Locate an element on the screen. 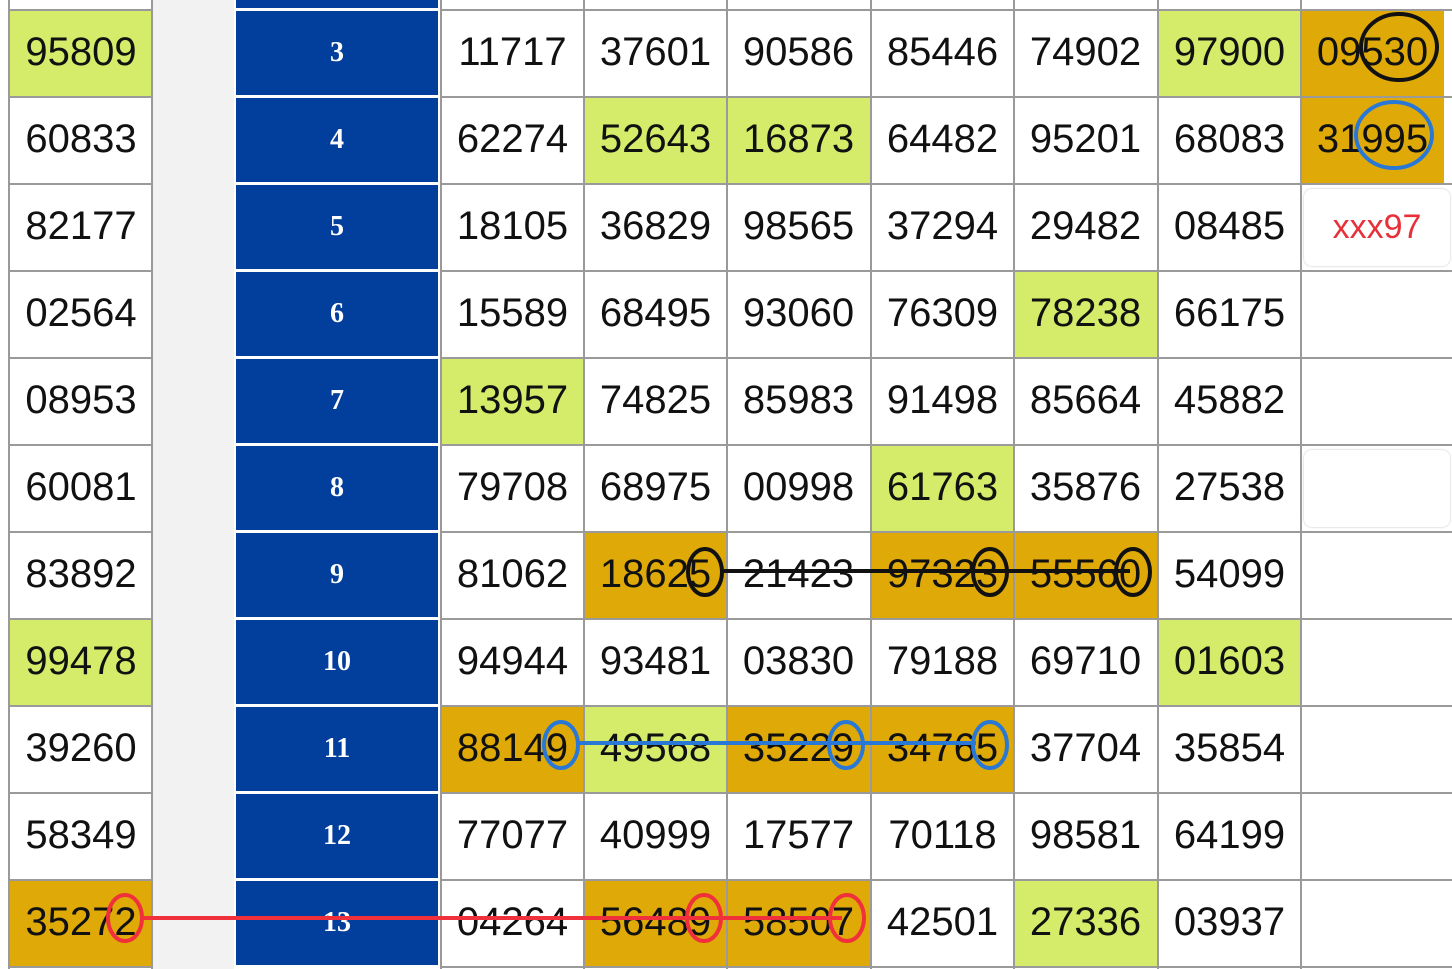  left-column-cell: 95809 is located at coordinates (81, 52).